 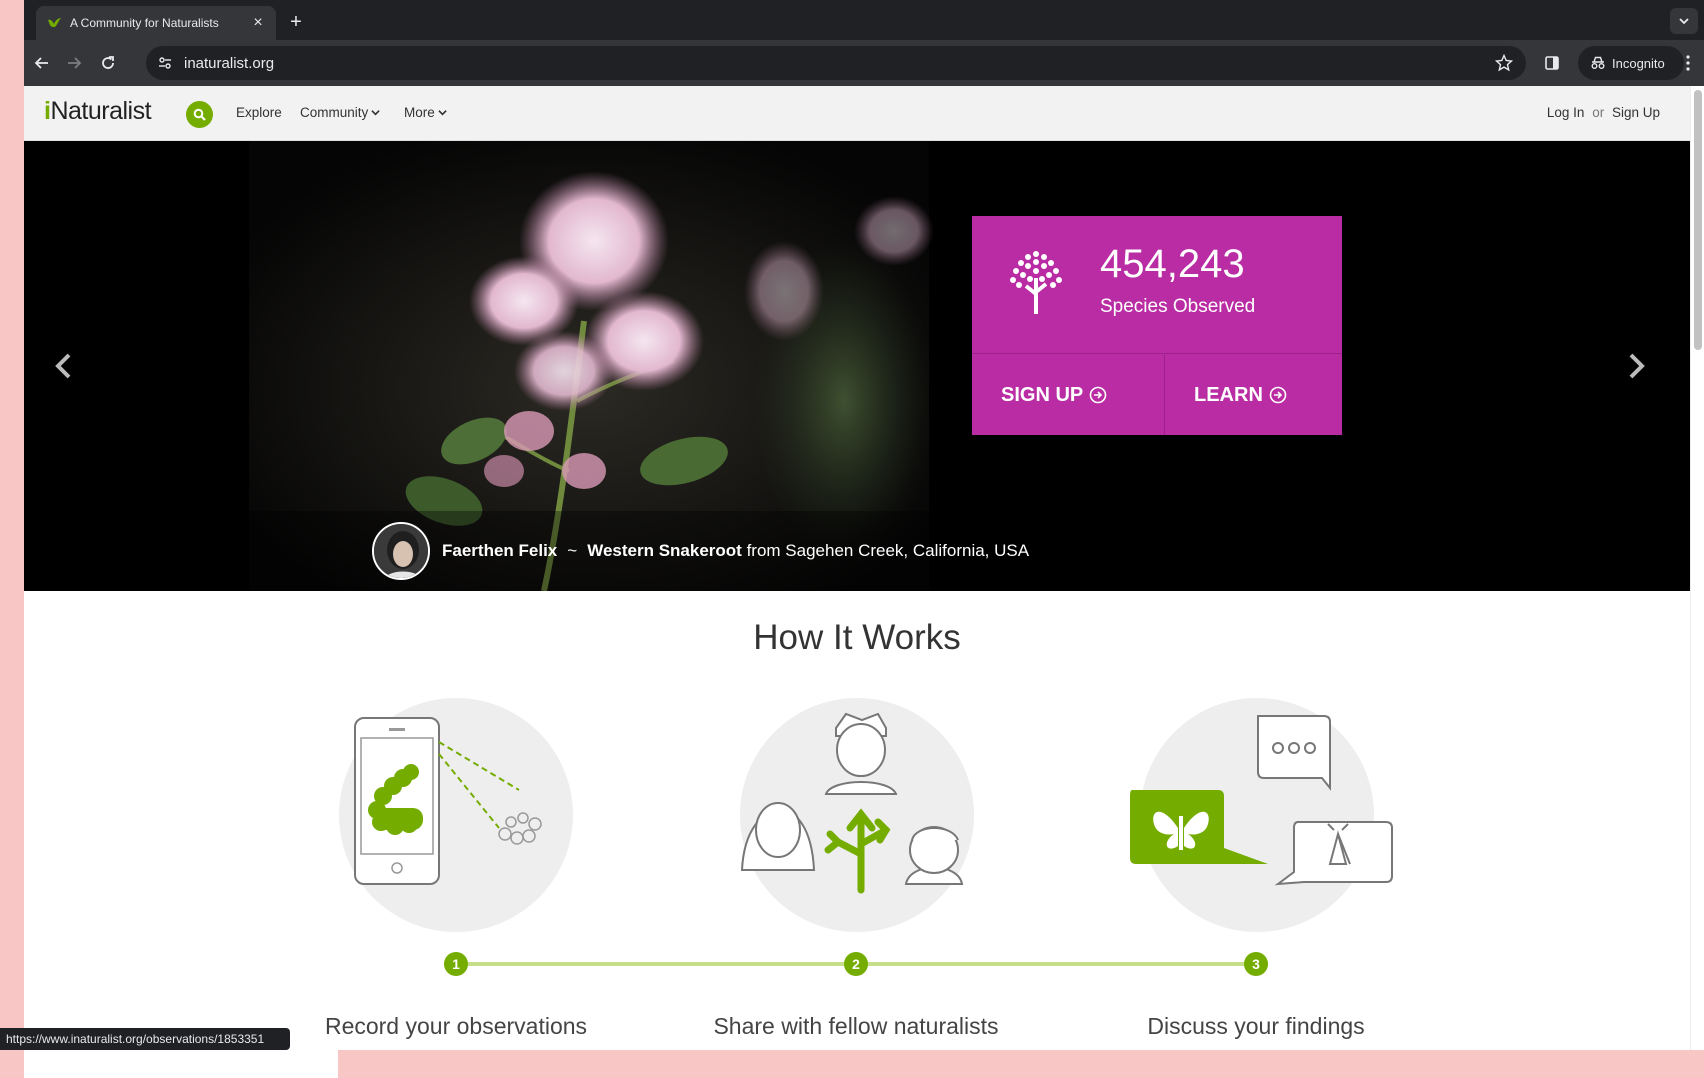 I want to click on steps-timeline, so click(x=868, y=964).